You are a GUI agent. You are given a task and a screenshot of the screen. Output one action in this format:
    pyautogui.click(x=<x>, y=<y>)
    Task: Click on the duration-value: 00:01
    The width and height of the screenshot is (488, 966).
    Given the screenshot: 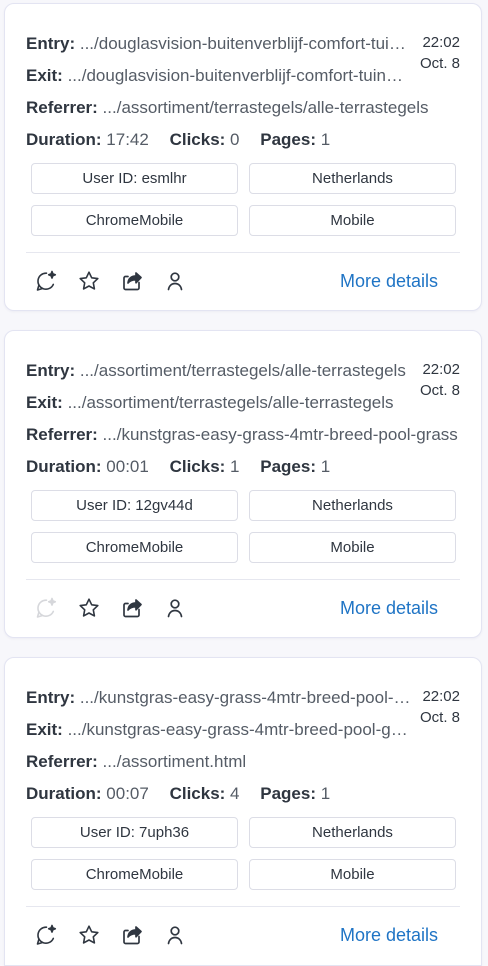 What is the action you would take?
    pyautogui.click(x=127, y=466)
    